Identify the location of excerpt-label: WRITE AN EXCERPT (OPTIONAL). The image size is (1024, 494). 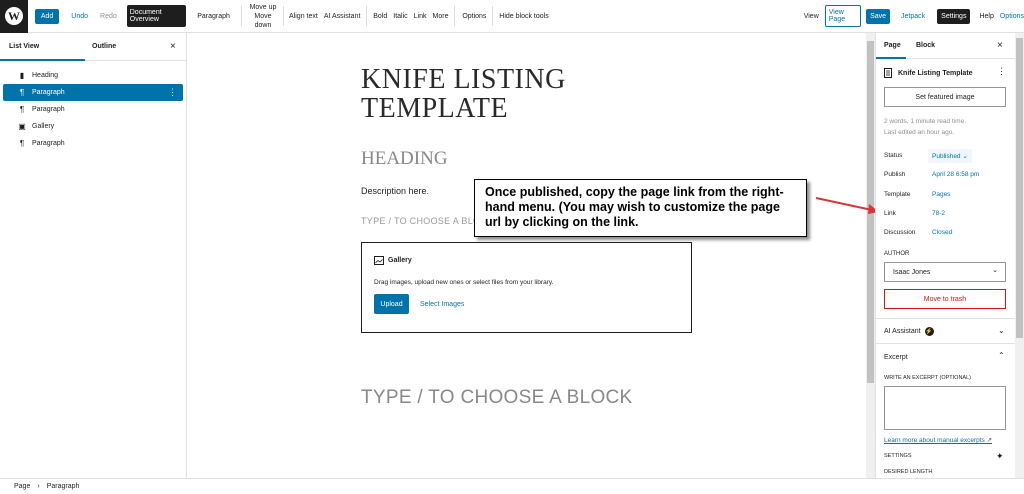
(927, 378).